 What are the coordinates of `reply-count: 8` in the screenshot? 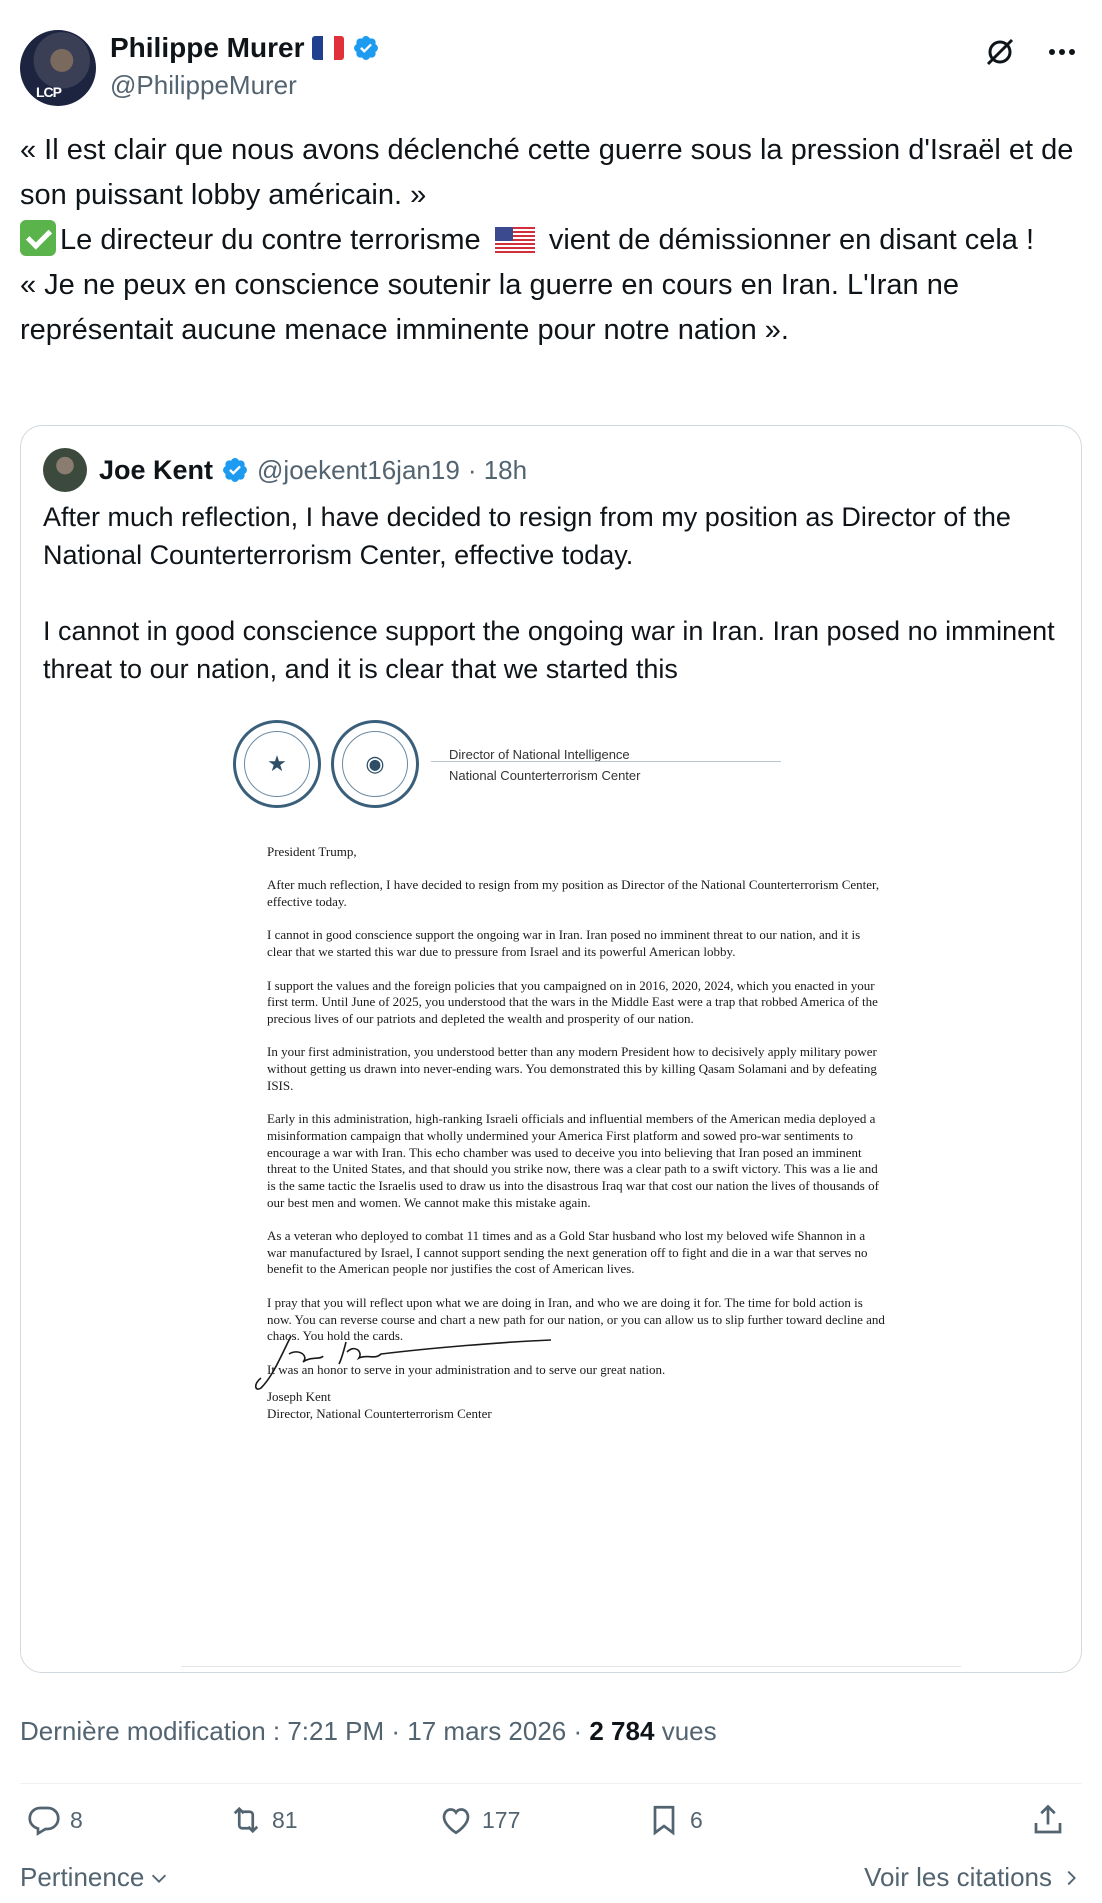 It's located at (76, 1819).